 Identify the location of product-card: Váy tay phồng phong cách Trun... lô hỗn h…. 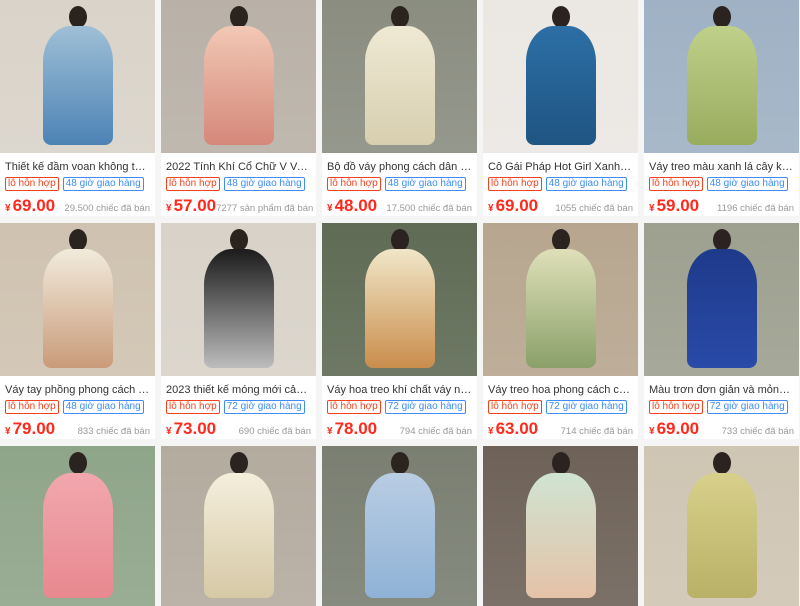
(77, 331).